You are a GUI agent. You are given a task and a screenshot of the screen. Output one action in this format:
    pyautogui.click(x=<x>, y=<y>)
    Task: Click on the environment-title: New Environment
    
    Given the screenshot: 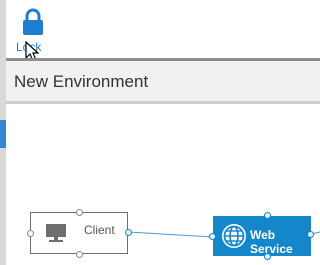 What is the action you would take?
    pyautogui.click(x=81, y=81)
    